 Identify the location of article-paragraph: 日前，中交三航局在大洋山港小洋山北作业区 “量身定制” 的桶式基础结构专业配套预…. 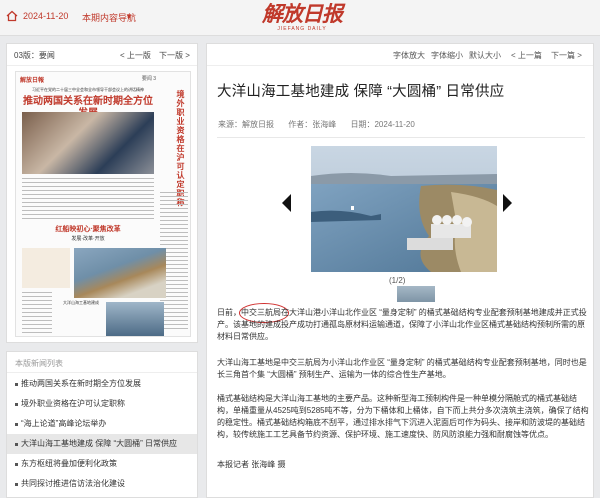
(402, 324).